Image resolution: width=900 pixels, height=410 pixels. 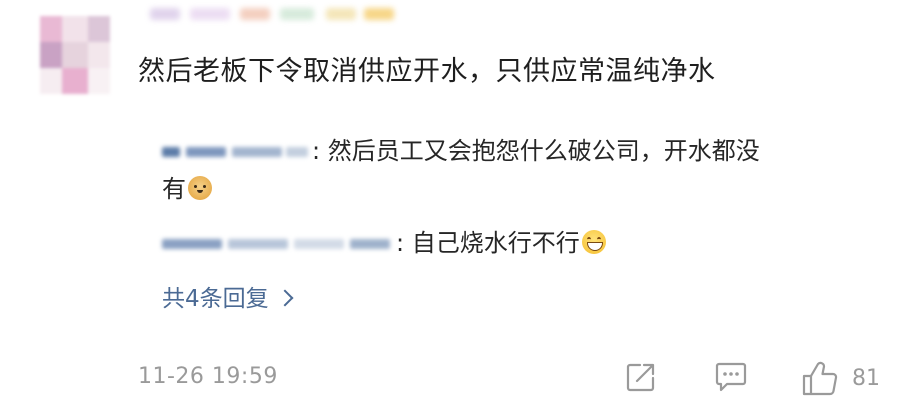 What do you see at coordinates (174, 189) in the screenshot?
I see `reply-text-cont: 有` at bounding box center [174, 189].